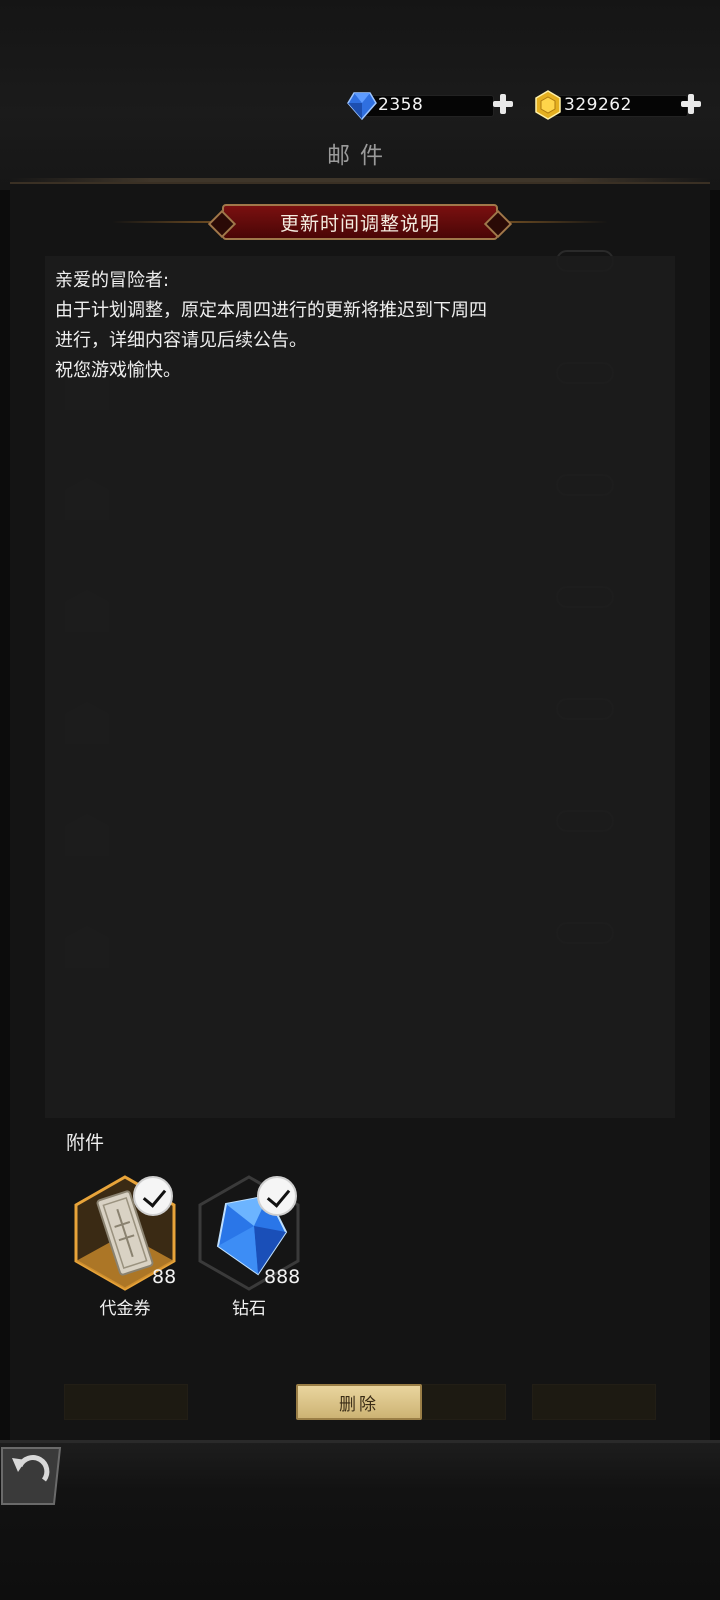 This screenshot has width=720, height=1600. Describe the element at coordinates (362, 106) in the screenshot. I see `blue-gem-icon` at that location.